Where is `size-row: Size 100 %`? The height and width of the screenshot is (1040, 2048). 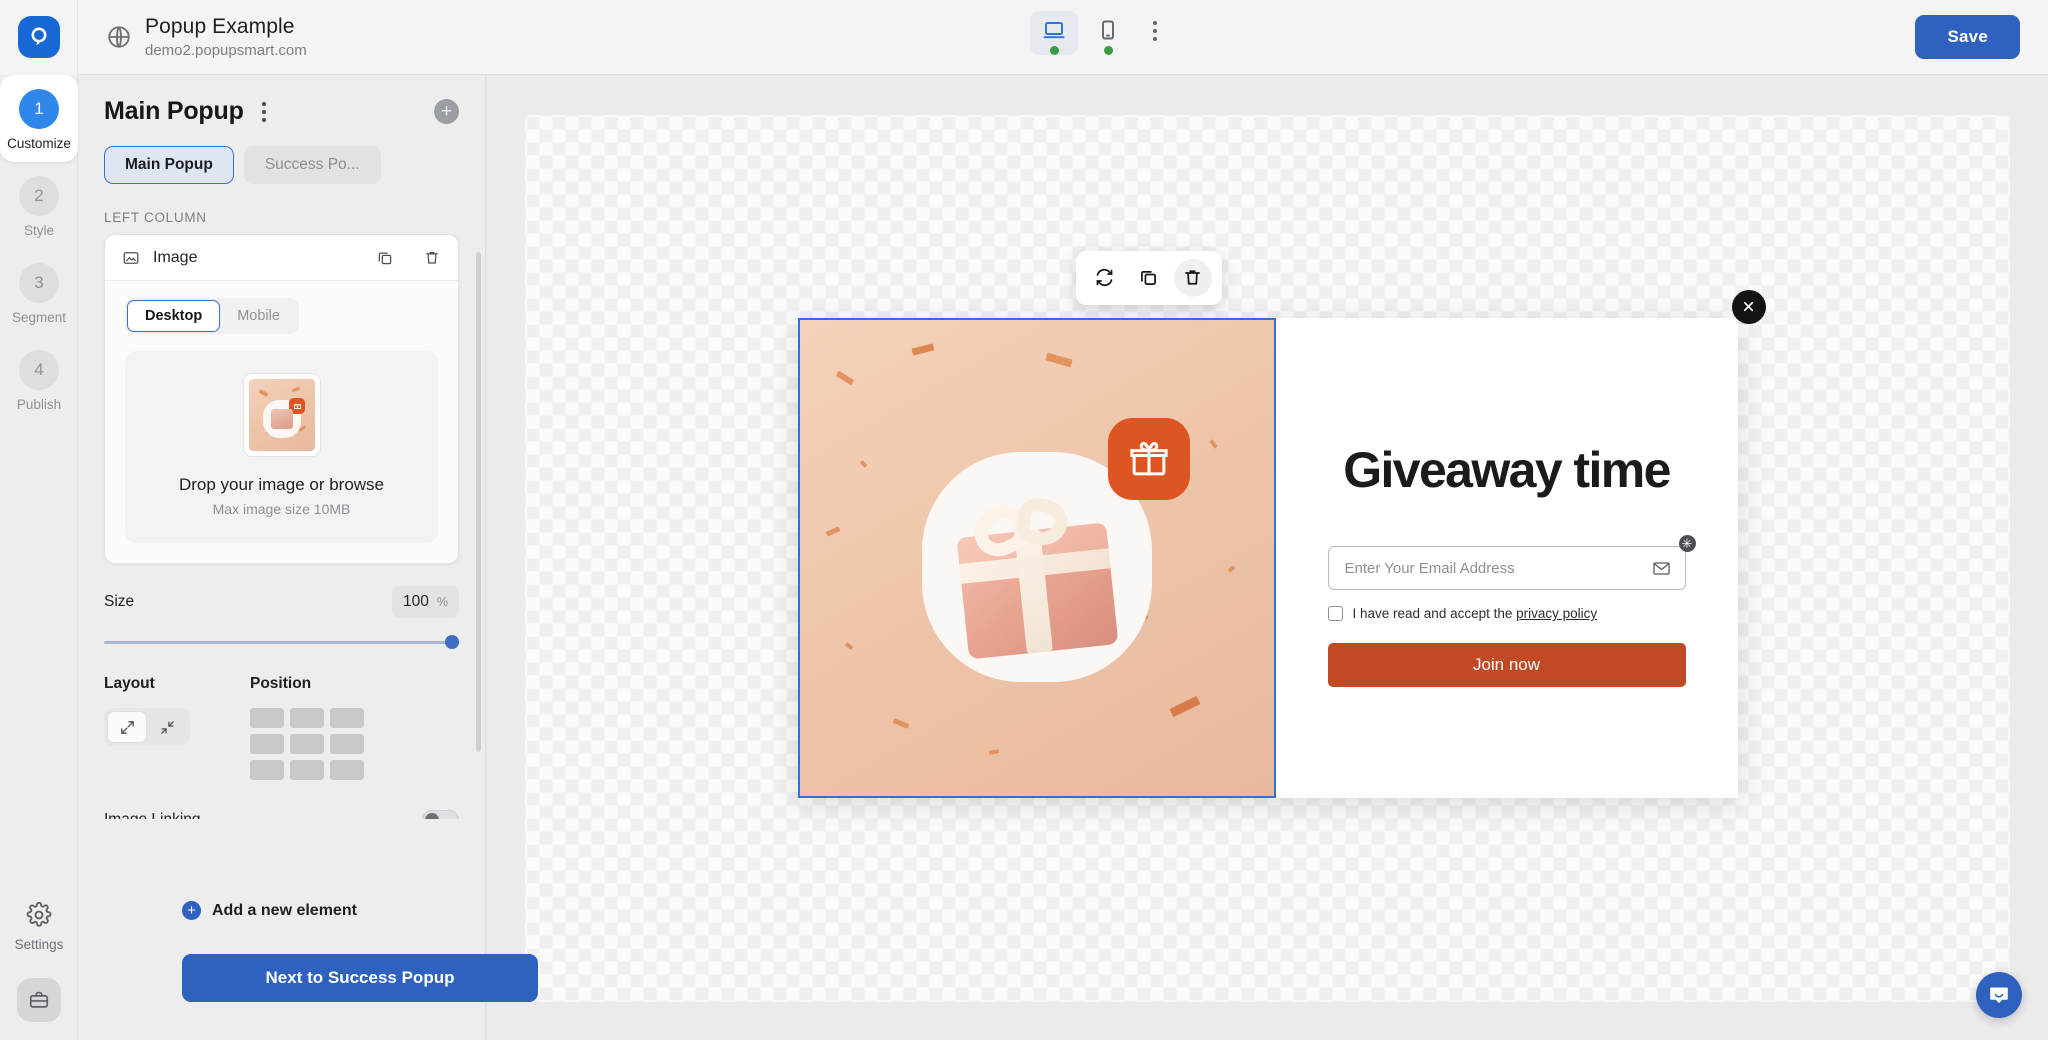 size-row: Size 100 % is located at coordinates (281, 602).